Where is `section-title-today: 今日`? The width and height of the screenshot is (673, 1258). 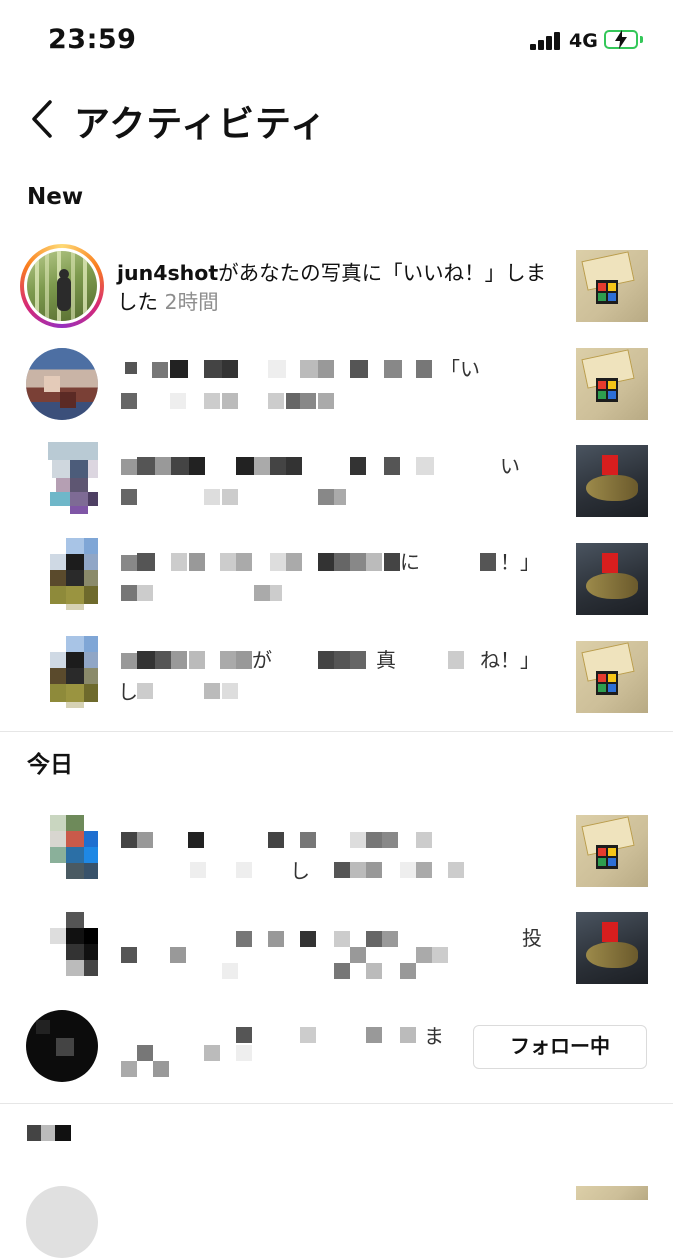 section-title-today: 今日 is located at coordinates (50, 765).